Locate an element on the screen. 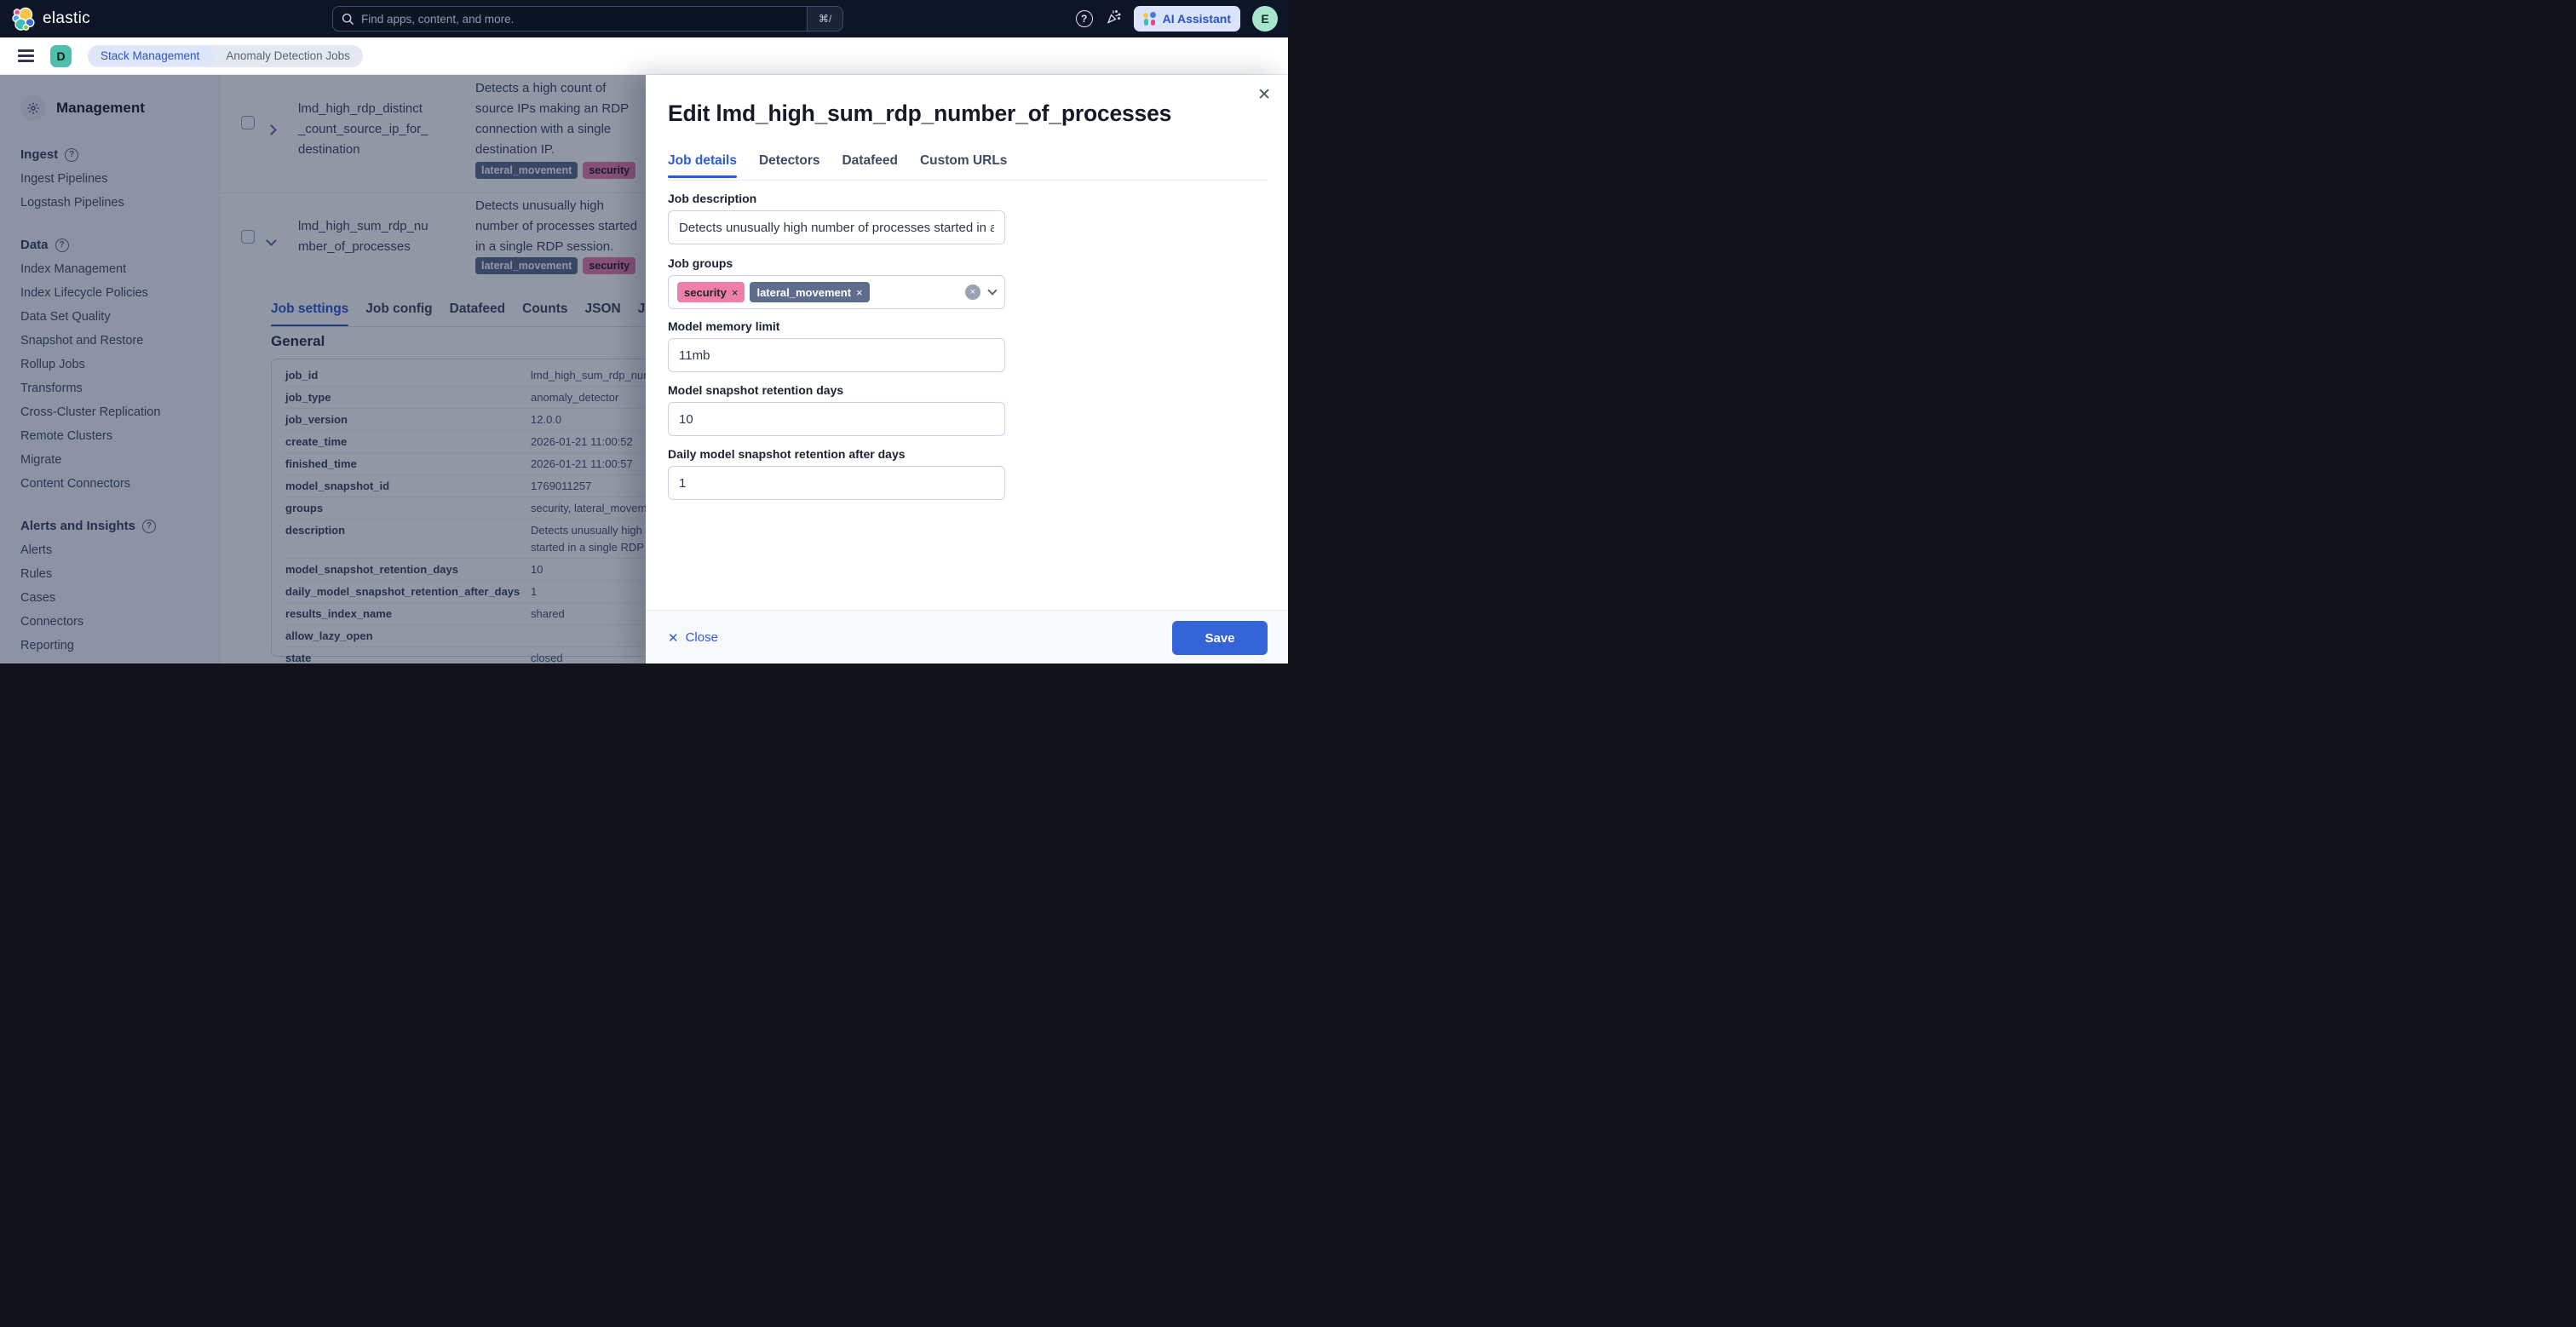 The height and width of the screenshot is (1327, 2576). keyboard-shortcut-hint: ⌘/ is located at coordinates (824, 19).